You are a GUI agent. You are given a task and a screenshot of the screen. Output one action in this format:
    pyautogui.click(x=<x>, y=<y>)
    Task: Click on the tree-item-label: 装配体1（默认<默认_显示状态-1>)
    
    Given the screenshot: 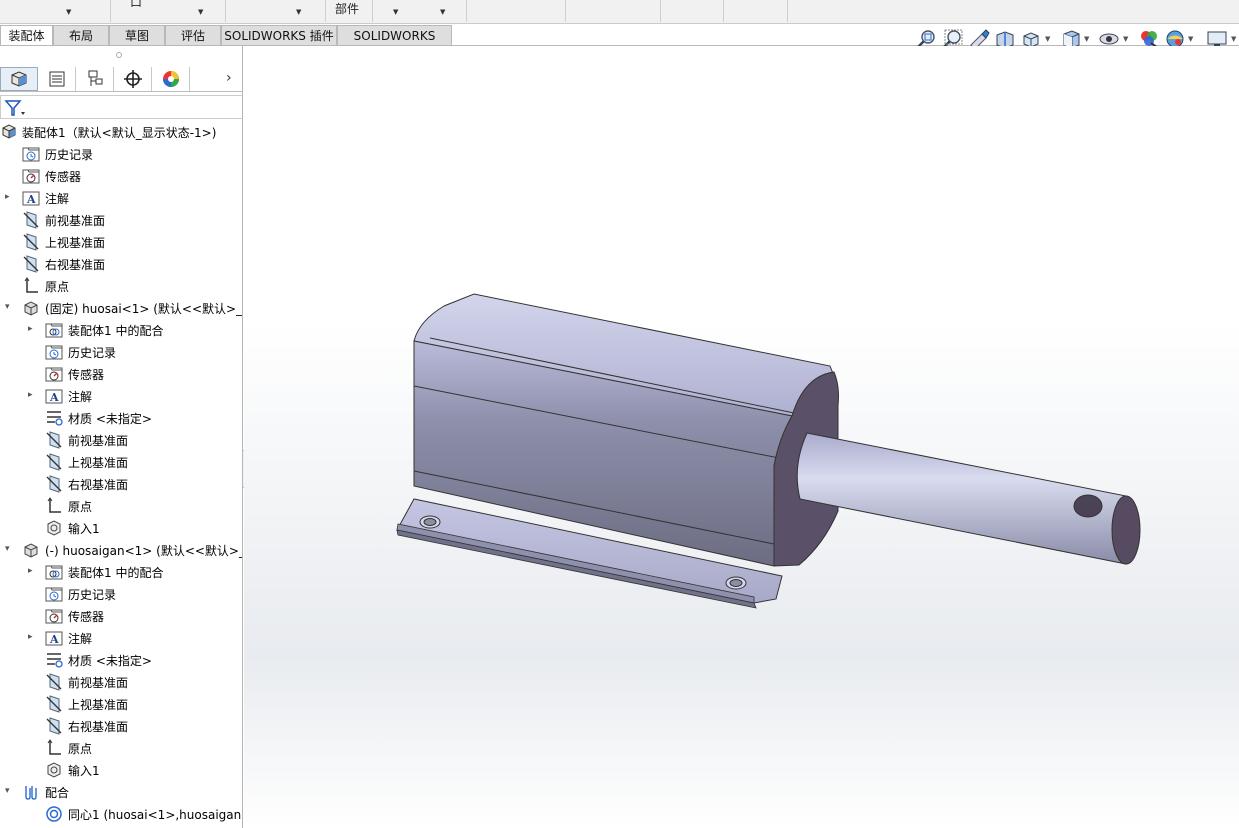 What is the action you would take?
    pyautogui.click(x=119, y=133)
    